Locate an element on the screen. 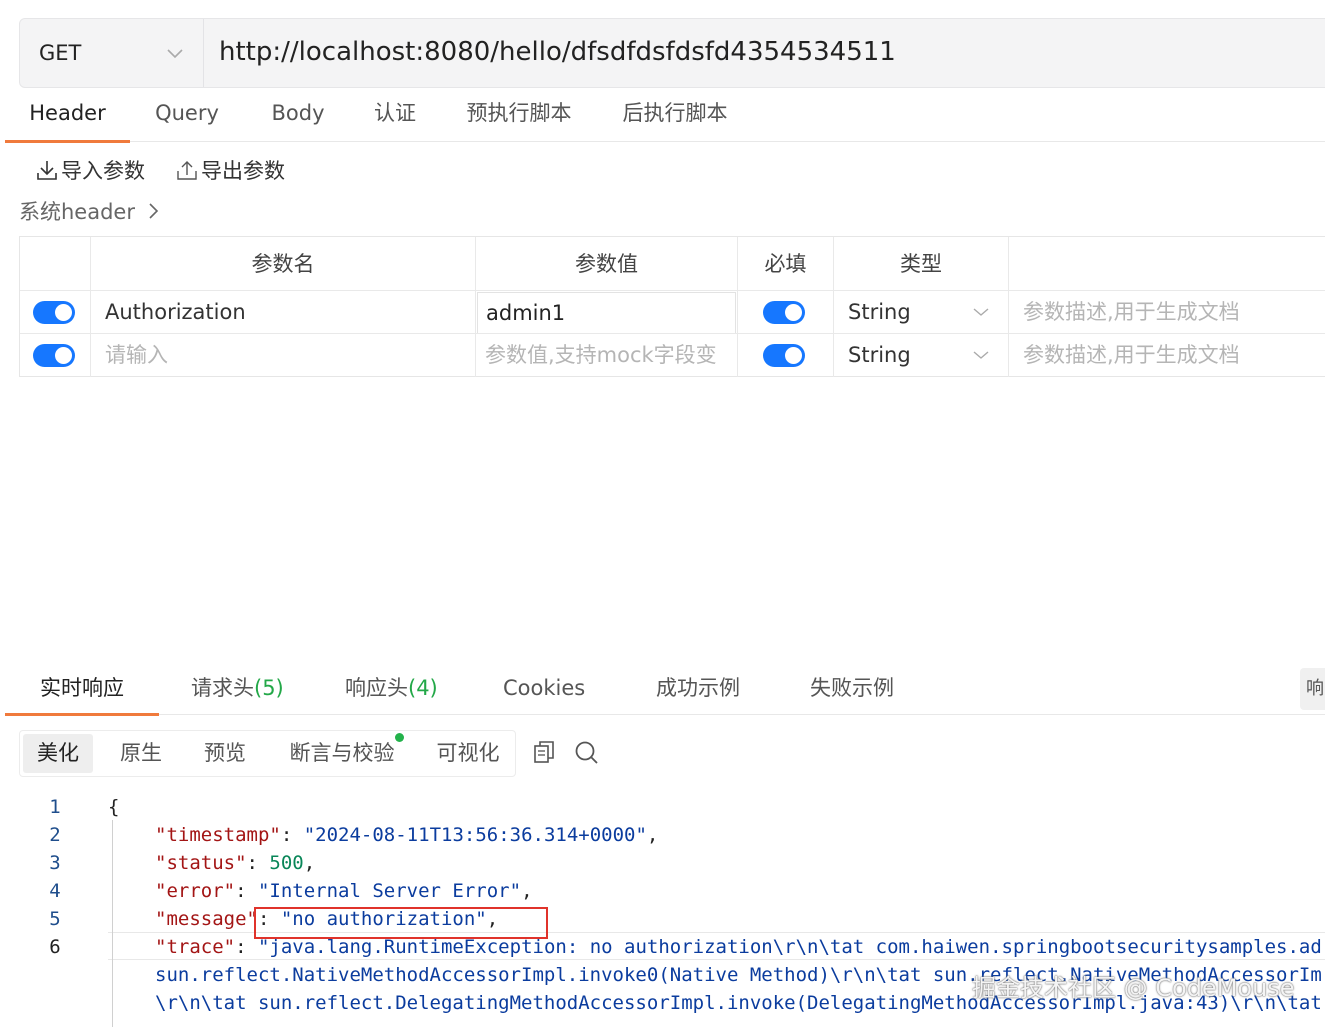 The width and height of the screenshot is (1325, 1027). line-number: 5 is located at coordinates (55, 919).